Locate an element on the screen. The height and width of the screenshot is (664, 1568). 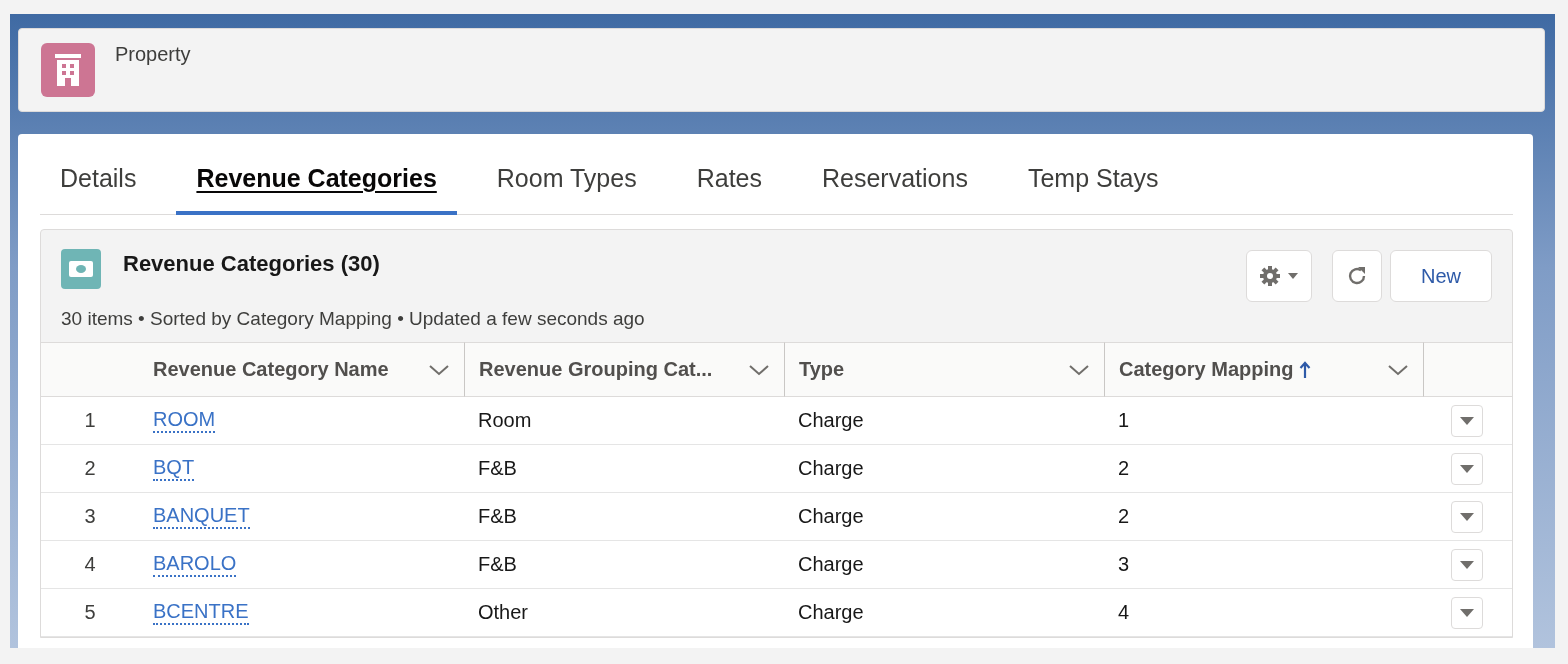
tab: Revenue Categories is located at coordinates (316, 180).